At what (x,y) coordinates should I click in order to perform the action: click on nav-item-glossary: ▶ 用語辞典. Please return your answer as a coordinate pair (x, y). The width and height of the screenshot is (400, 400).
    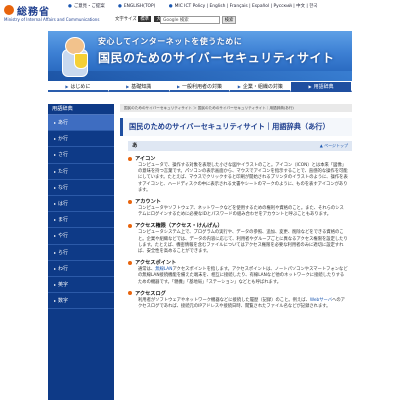
    Looking at the image, I should click on (321, 87).